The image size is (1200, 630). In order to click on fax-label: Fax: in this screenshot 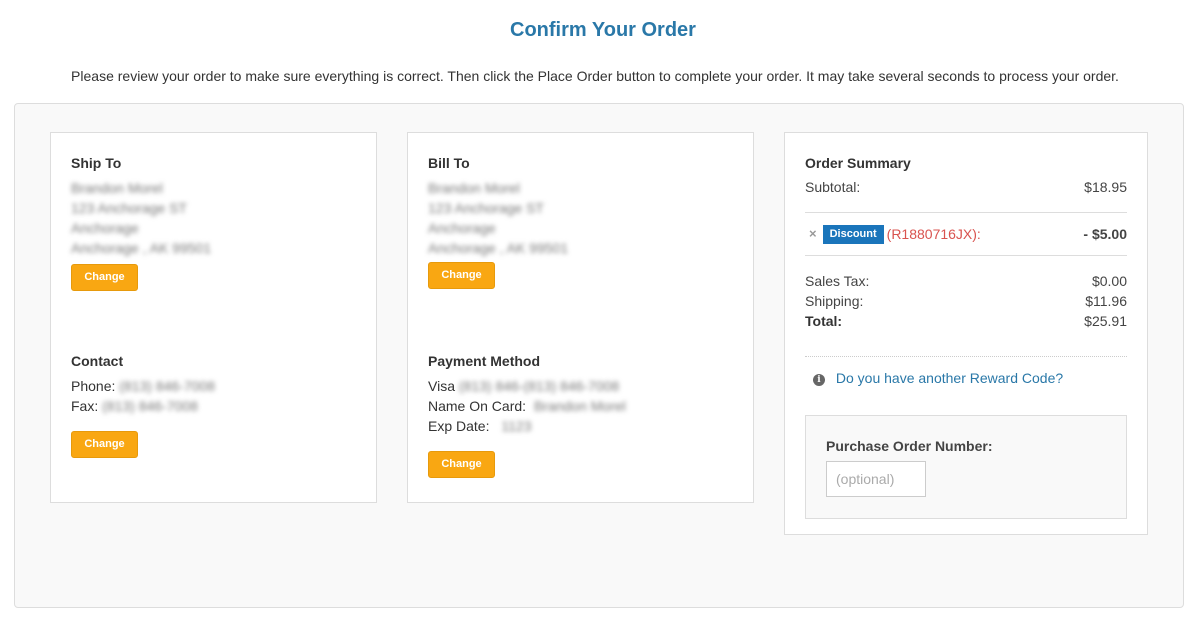, I will do `click(85, 406)`.